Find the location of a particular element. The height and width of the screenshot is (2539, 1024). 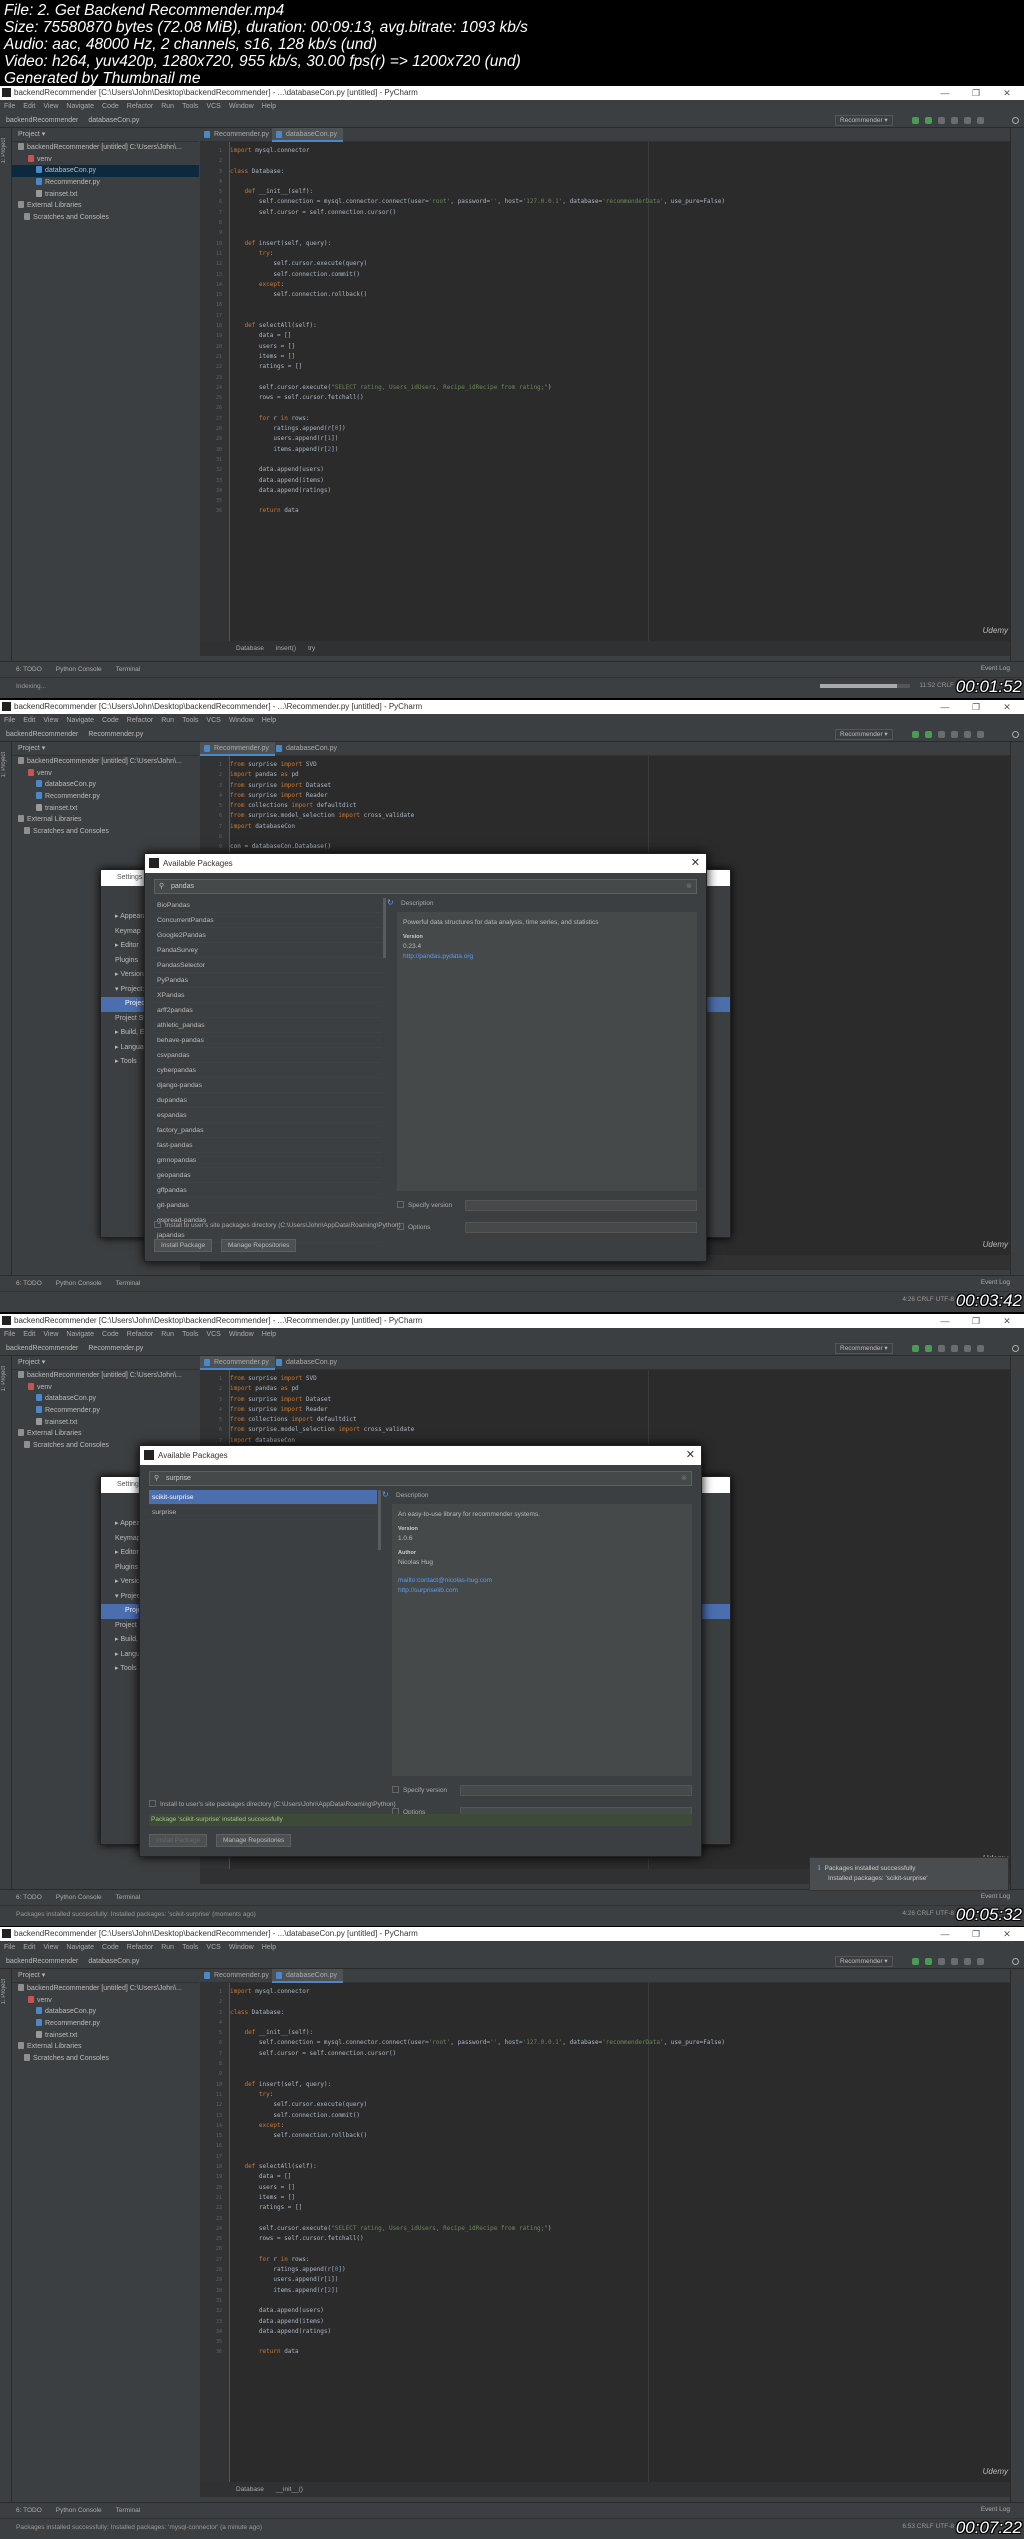

specify-version-checkbox: Specify version is located at coordinates (424, 1205).